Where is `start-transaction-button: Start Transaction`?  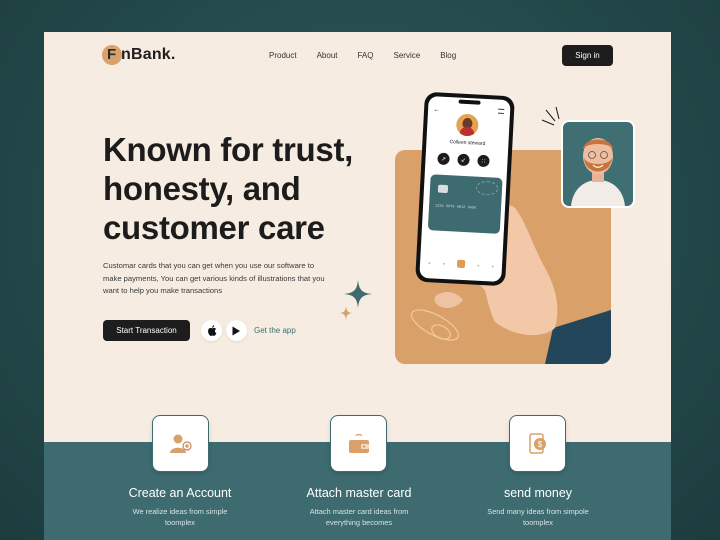 start-transaction-button: Start Transaction is located at coordinates (146, 330).